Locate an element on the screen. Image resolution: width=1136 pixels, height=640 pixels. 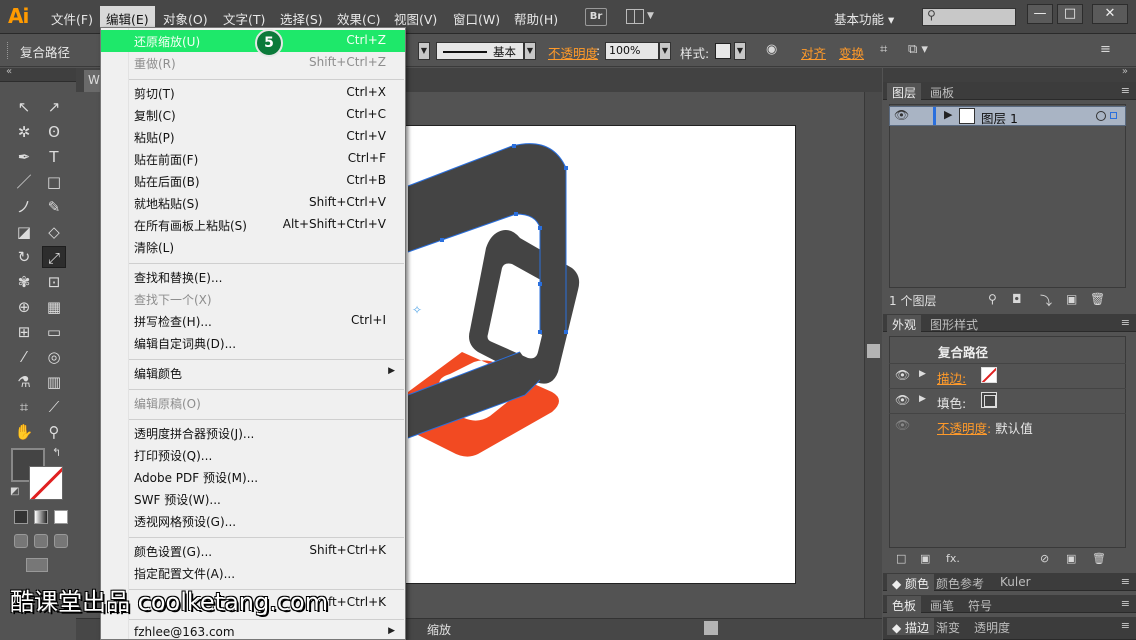
magic-wand-tool-icon: ✲ is located at coordinates (24, 132).